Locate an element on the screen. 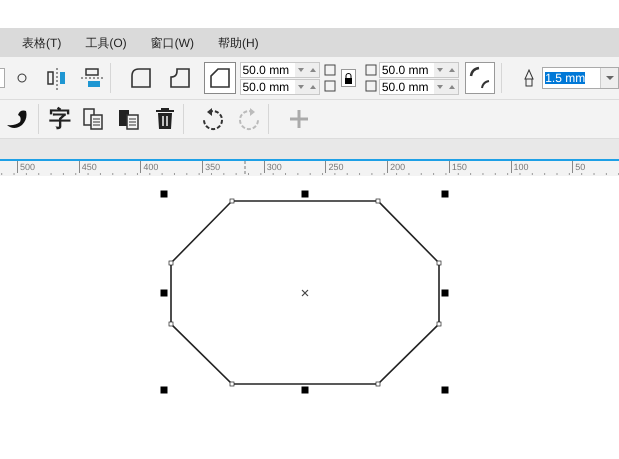  redo-icon is located at coordinates (249, 119).